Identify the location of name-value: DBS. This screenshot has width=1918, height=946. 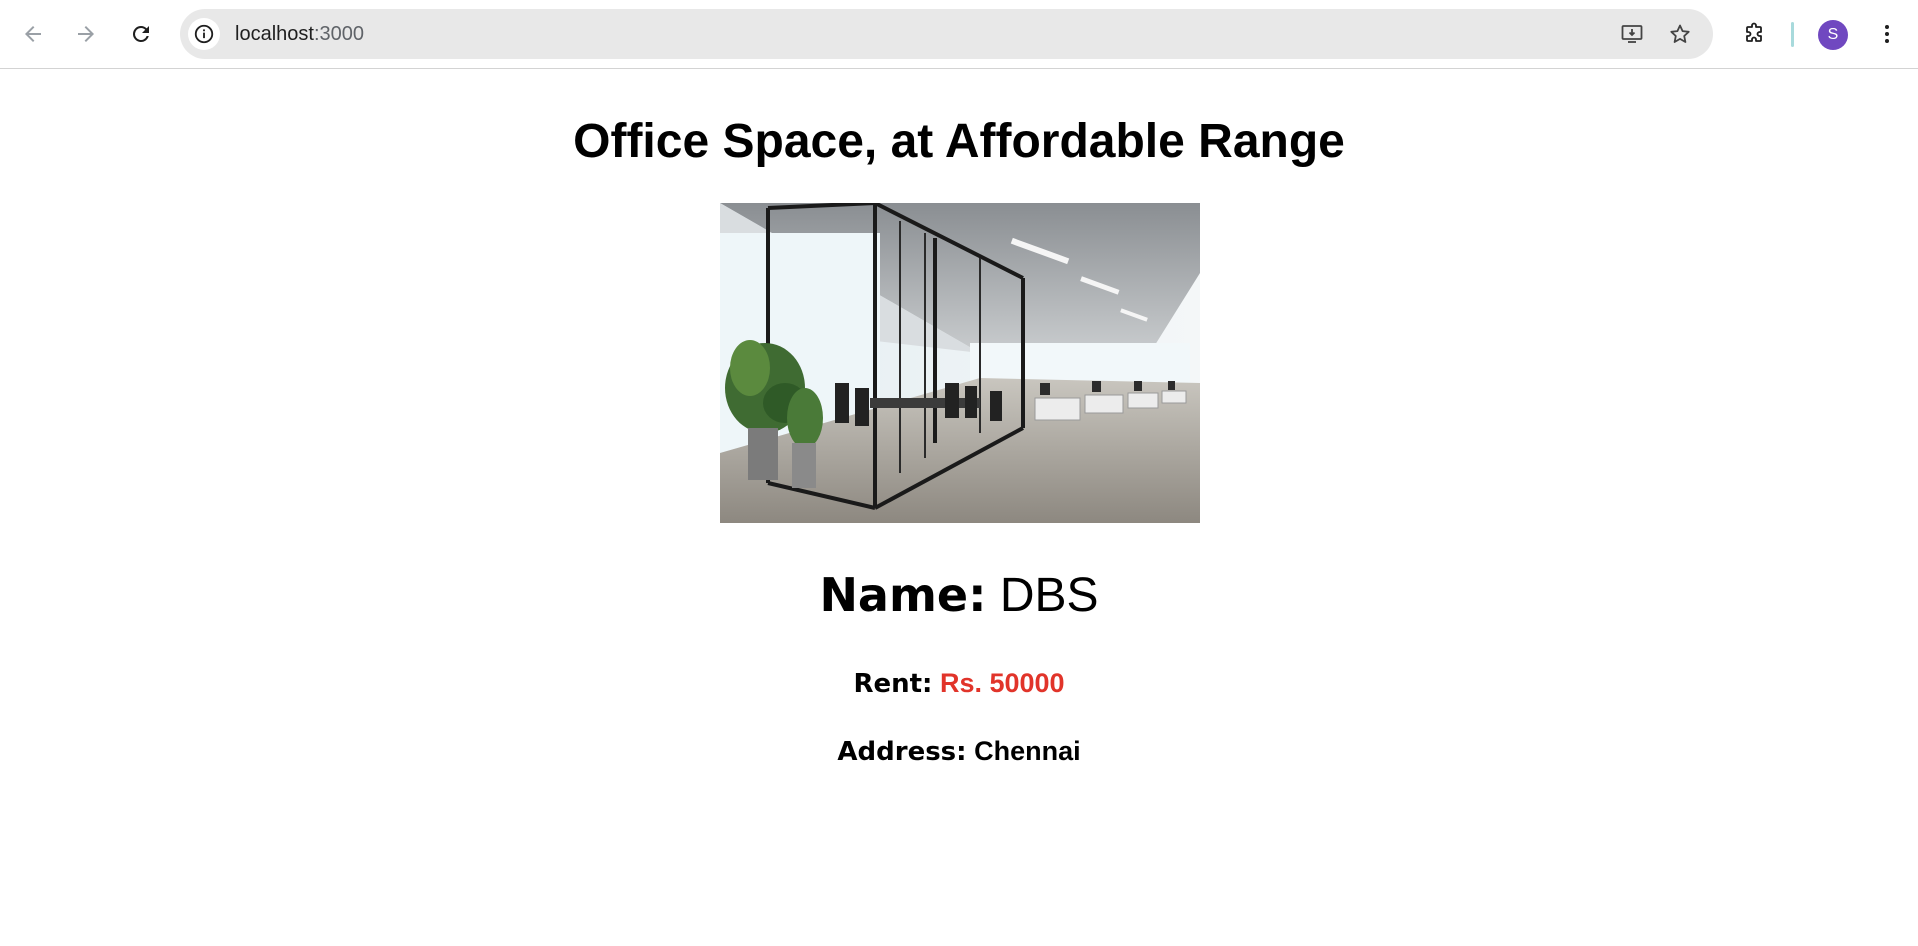
(1049, 595).